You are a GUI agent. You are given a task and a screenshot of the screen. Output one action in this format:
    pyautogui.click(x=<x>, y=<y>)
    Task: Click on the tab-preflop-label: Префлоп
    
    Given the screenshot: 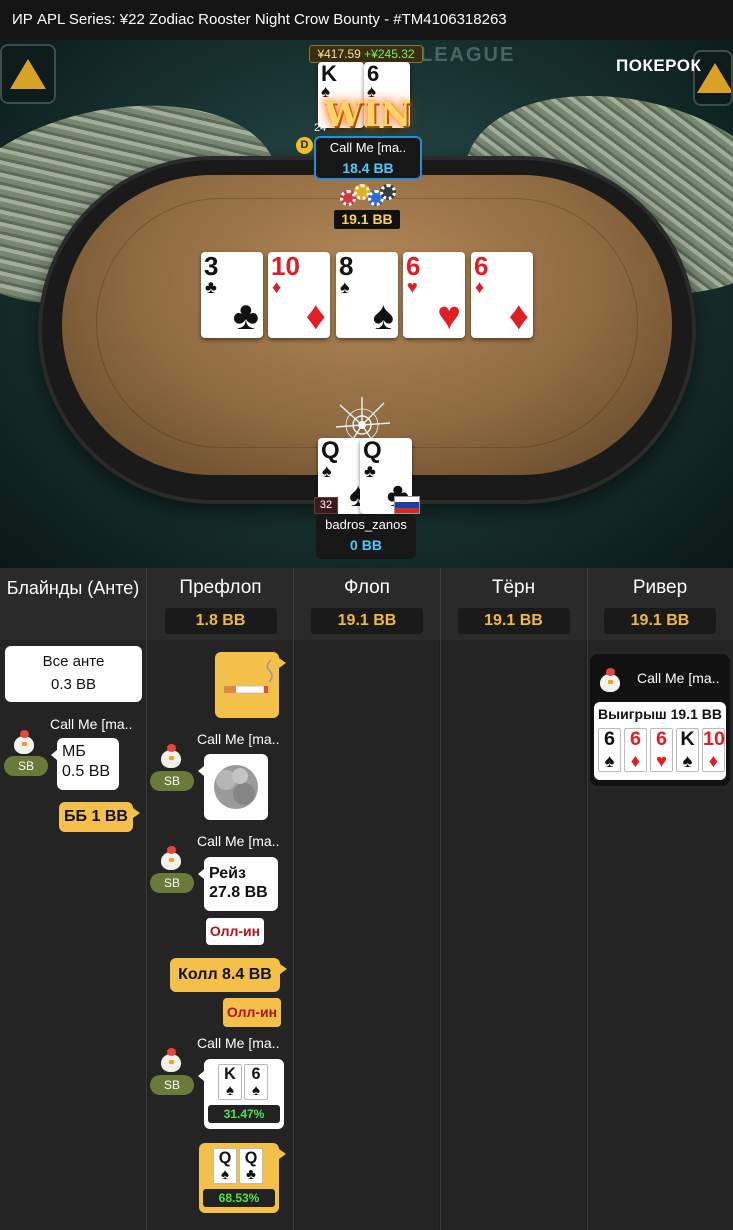 What is the action you would take?
    pyautogui.click(x=220, y=587)
    